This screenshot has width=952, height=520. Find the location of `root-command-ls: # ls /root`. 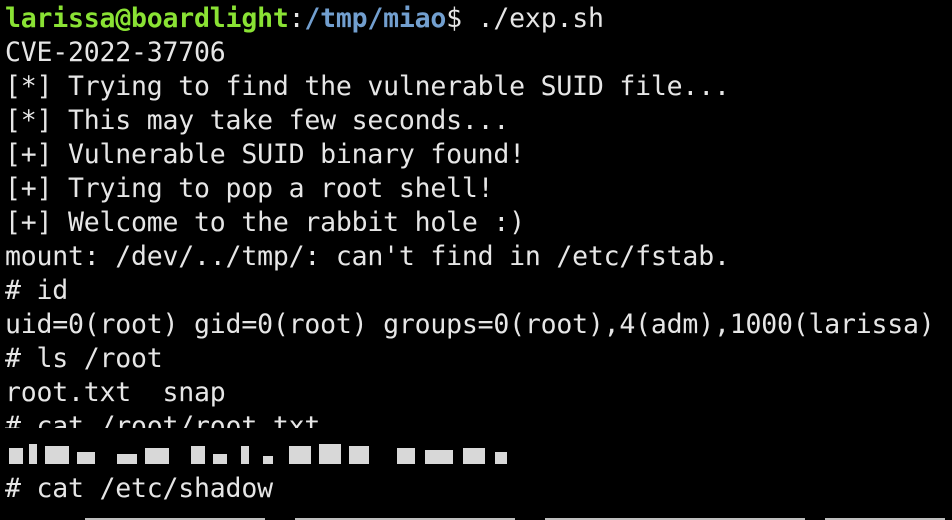

root-command-ls: # ls /root is located at coordinates (84, 358).